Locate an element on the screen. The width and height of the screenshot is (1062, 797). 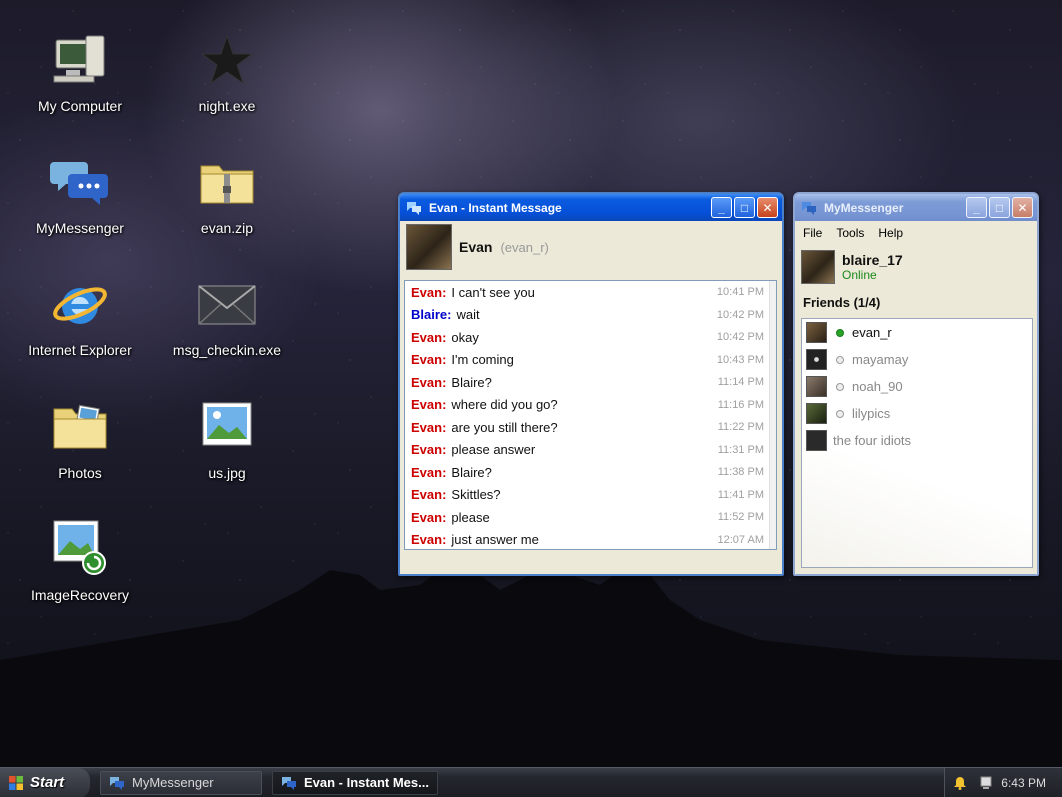
menu-bar: File Tools Help is located at coordinates (916, 233).